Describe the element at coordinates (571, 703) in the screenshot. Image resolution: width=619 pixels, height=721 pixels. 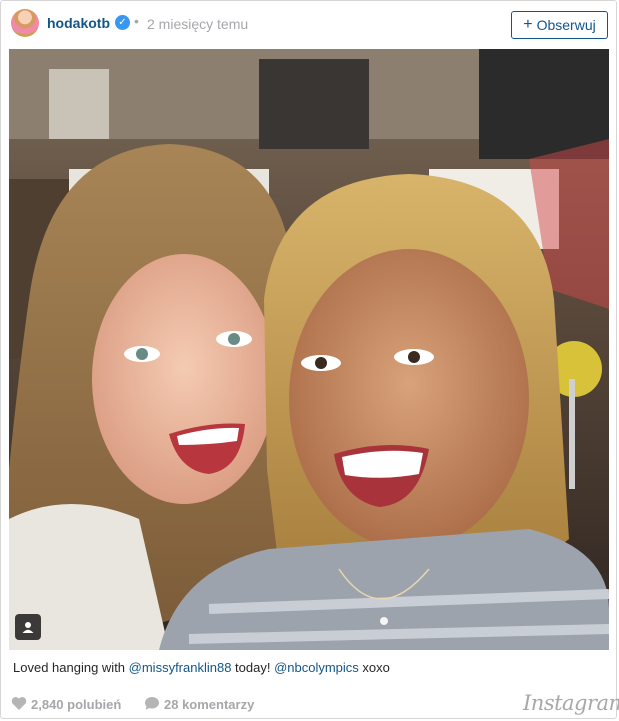
I see `instagram-logo: Instagram` at that location.